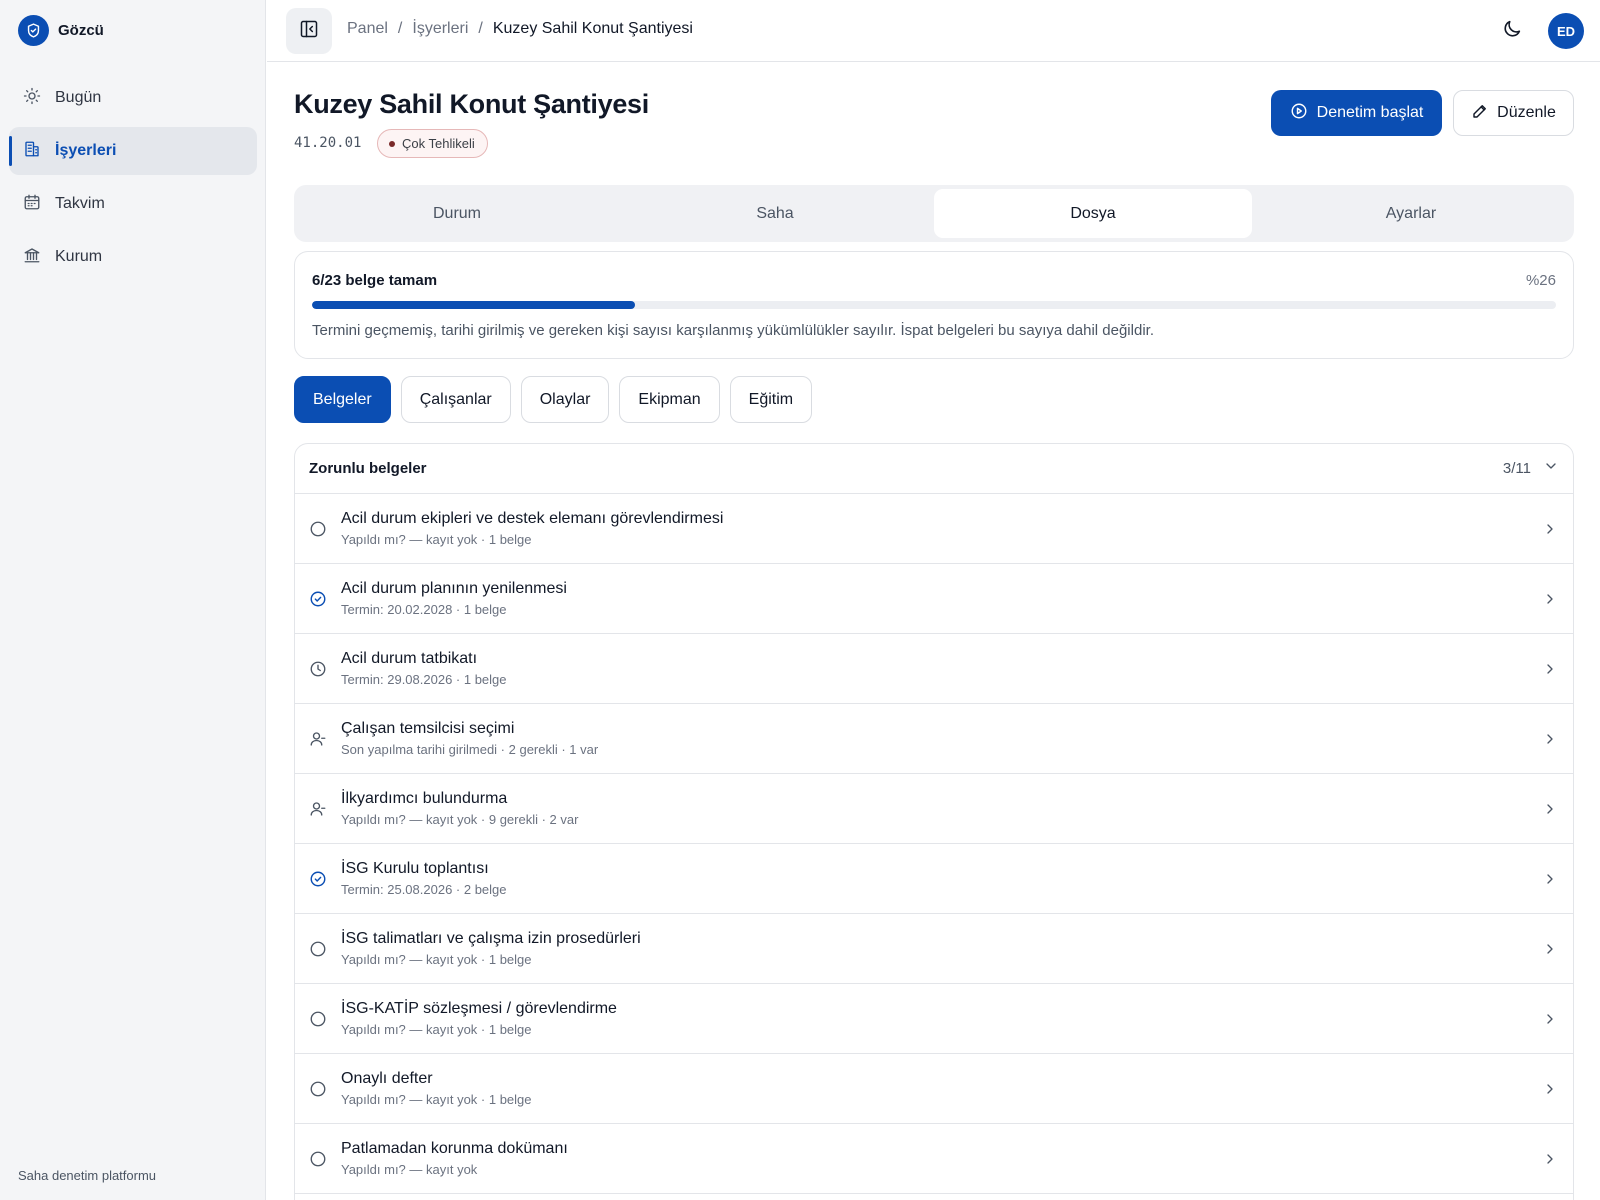 This screenshot has width=1600, height=1200. Describe the element at coordinates (318, 739) in the screenshot. I see `person-icon` at that location.